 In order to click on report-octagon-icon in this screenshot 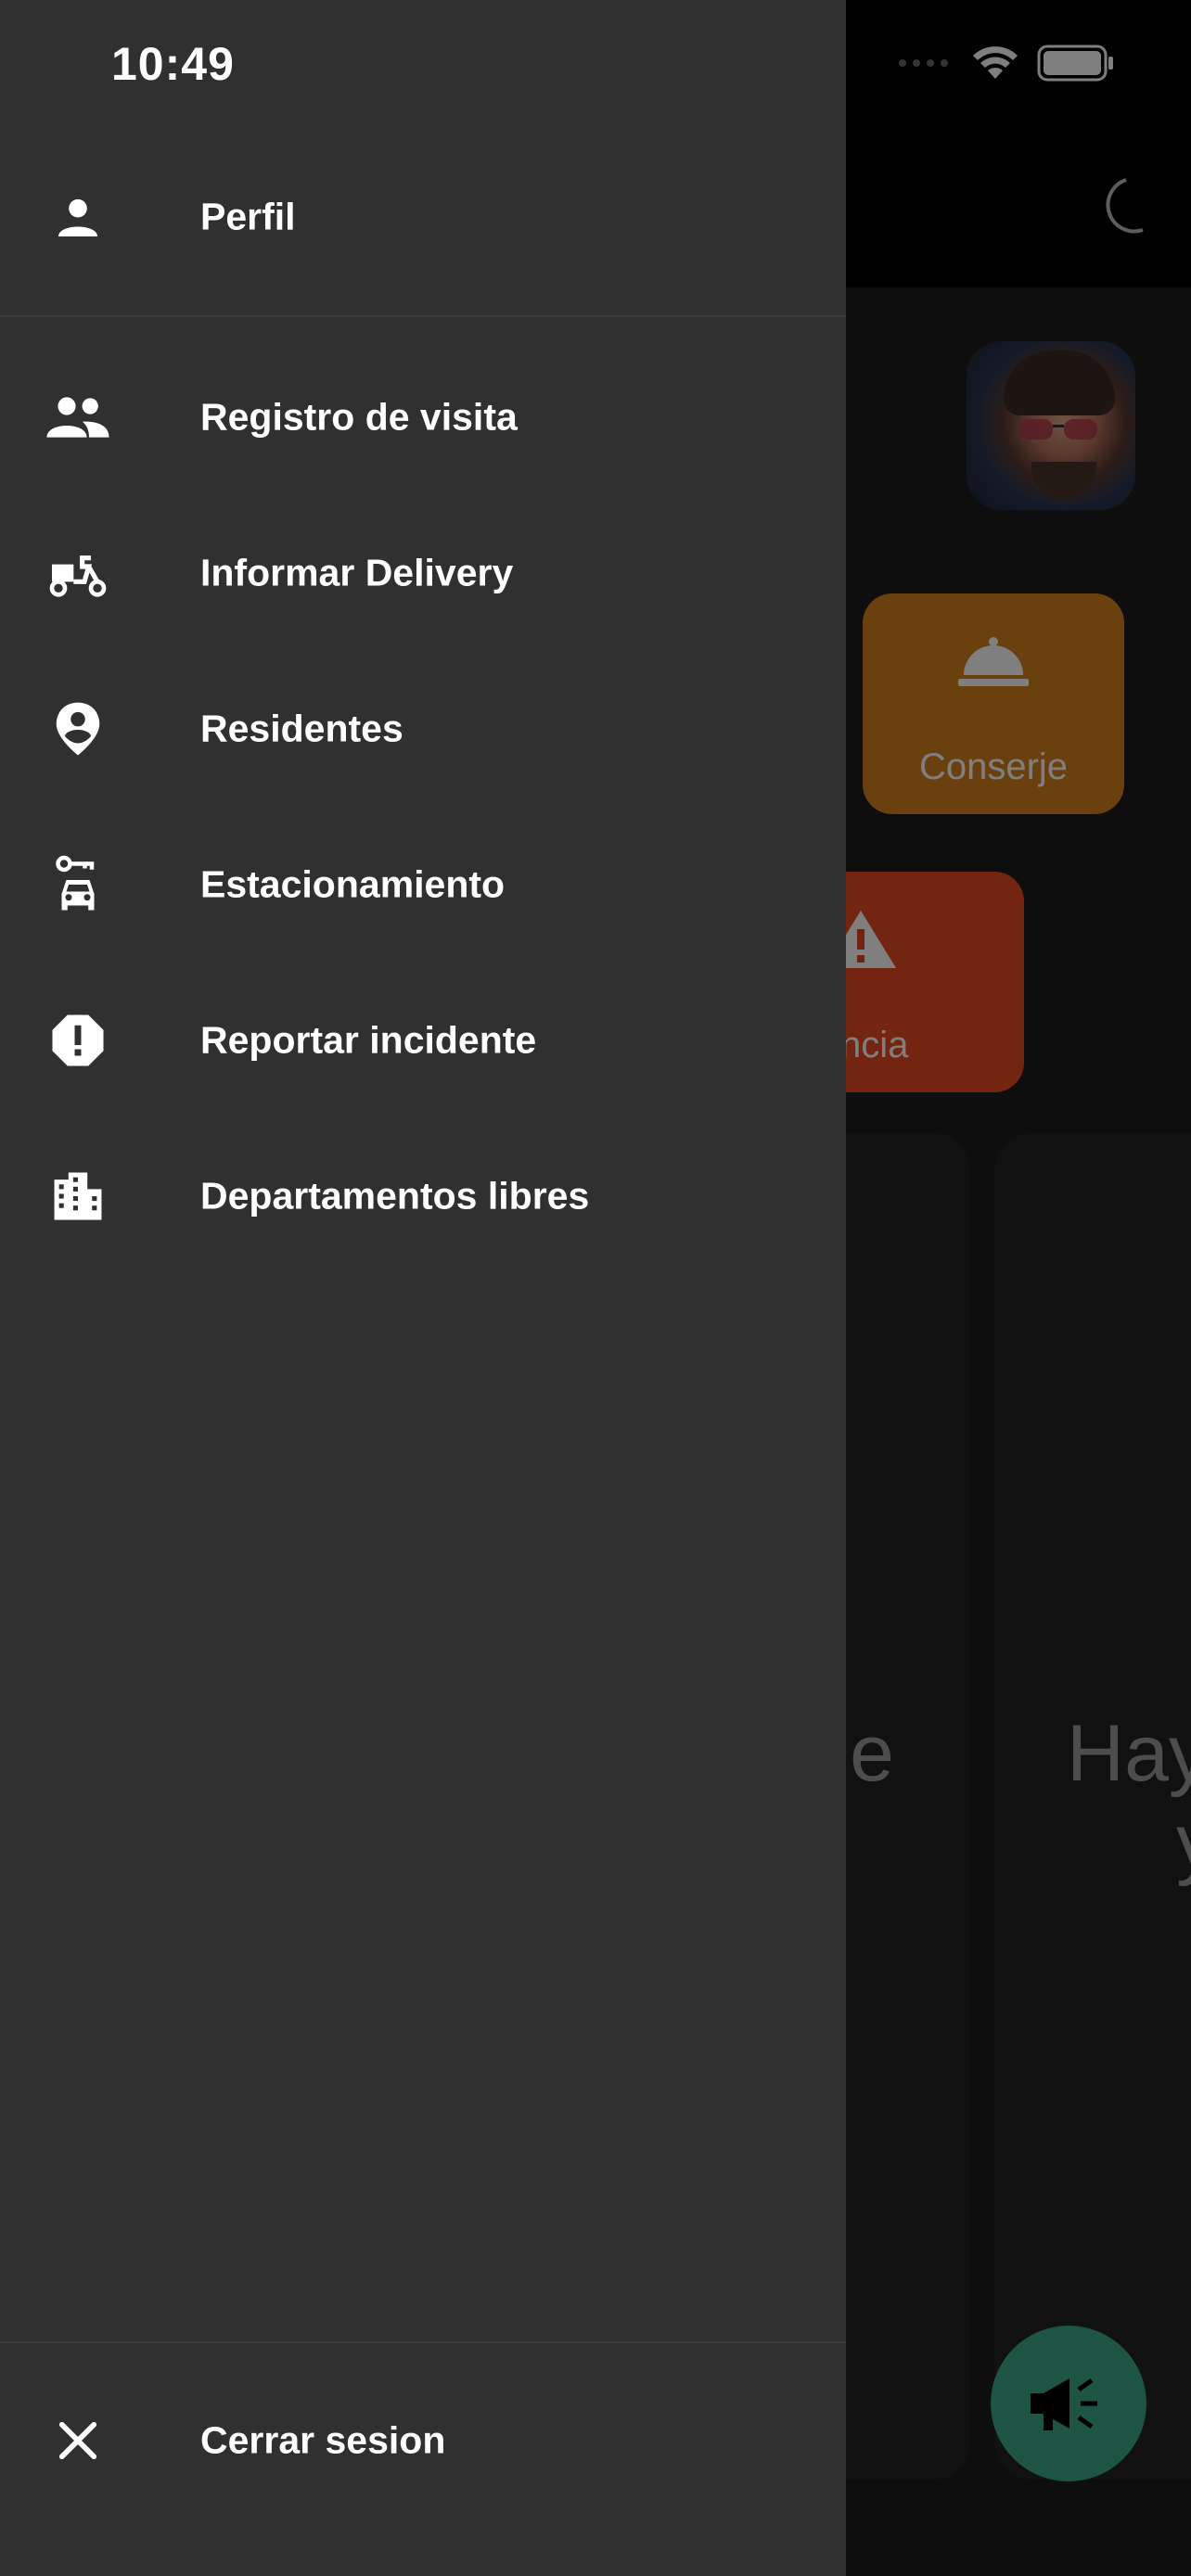, I will do `click(78, 1040)`.